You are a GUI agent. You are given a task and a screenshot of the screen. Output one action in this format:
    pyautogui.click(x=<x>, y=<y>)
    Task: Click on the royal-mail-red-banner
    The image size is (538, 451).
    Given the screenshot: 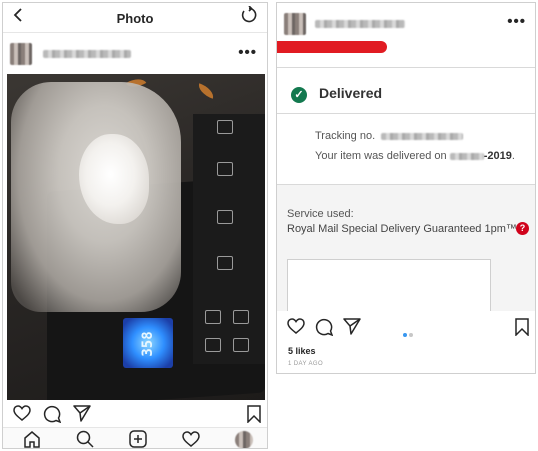 What is the action you would take?
    pyautogui.click(x=332, y=47)
    